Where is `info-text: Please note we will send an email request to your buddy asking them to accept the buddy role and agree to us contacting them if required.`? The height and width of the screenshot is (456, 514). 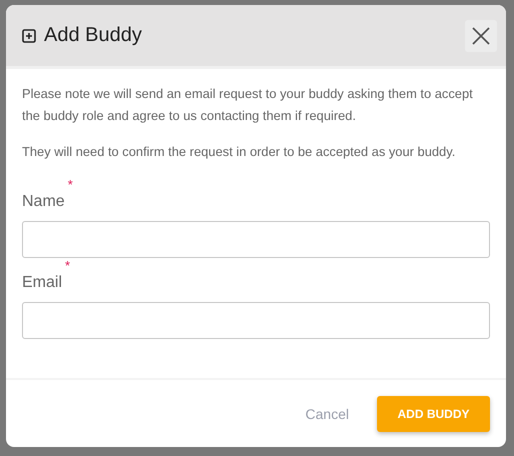 info-text: Please note we will send an email request to your buddy asking them to accept the buddy role and agree to us contacting them if required. is located at coordinates (248, 105).